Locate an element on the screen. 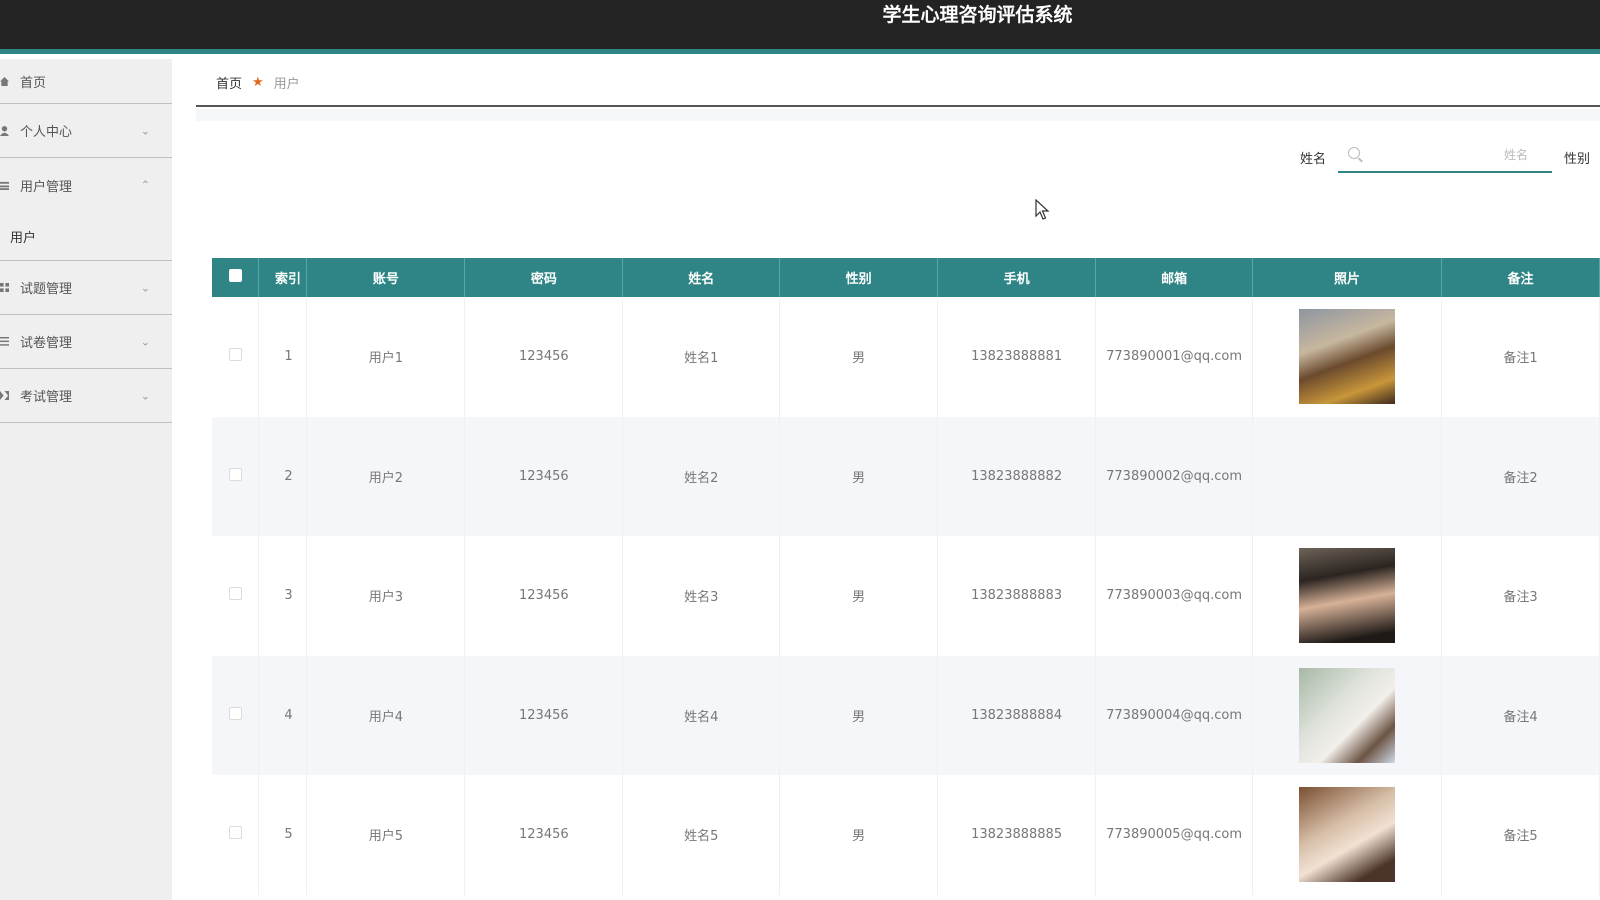 The height and width of the screenshot is (900, 1600). sidebar-item-label: 个人中心 is located at coordinates (46, 132).